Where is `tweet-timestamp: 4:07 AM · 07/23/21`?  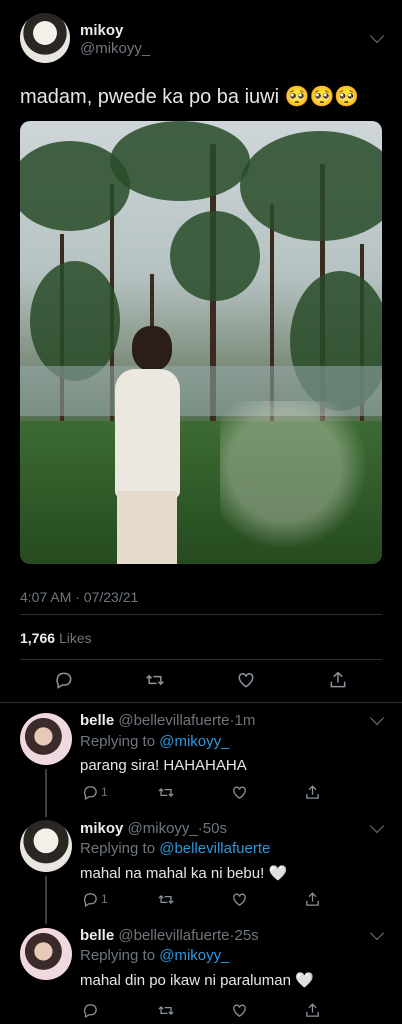
tweet-timestamp: 4:07 AM · 07/23/21 is located at coordinates (79, 597).